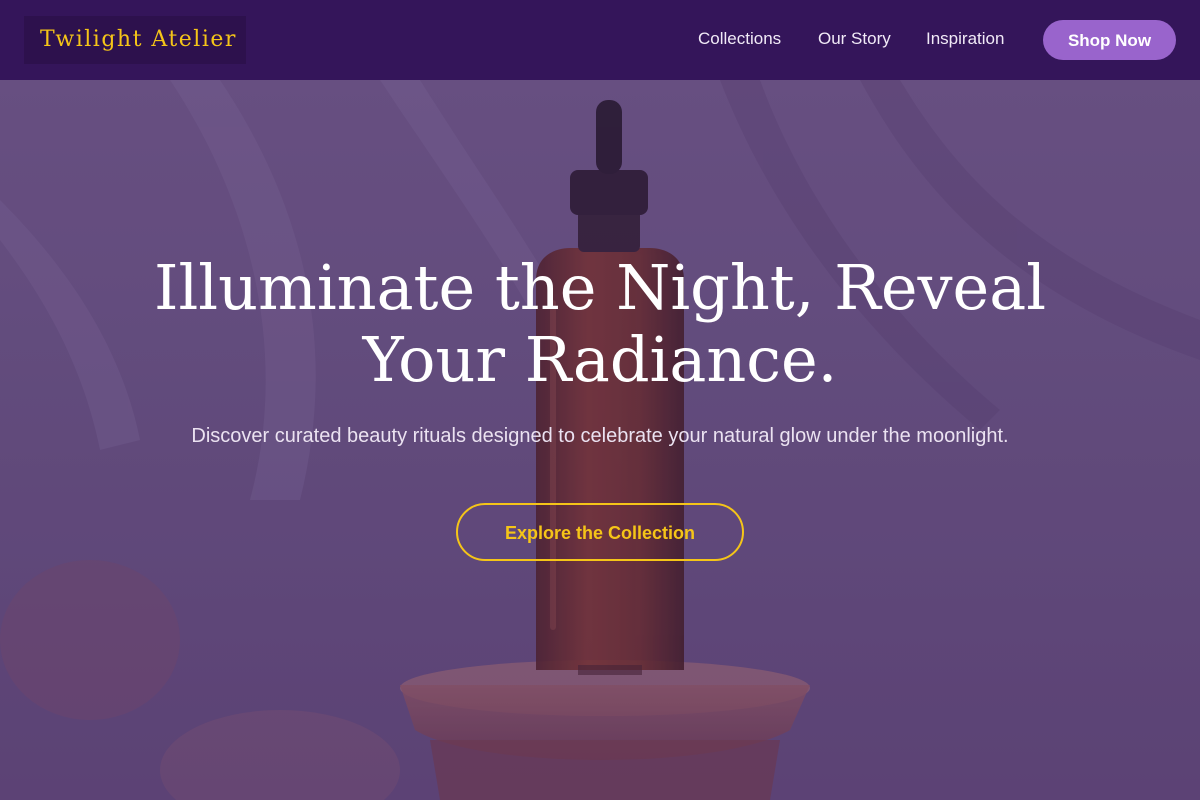  Describe the element at coordinates (854, 39) in the screenshot. I see `nav-link-our-story: Our Story` at that location.